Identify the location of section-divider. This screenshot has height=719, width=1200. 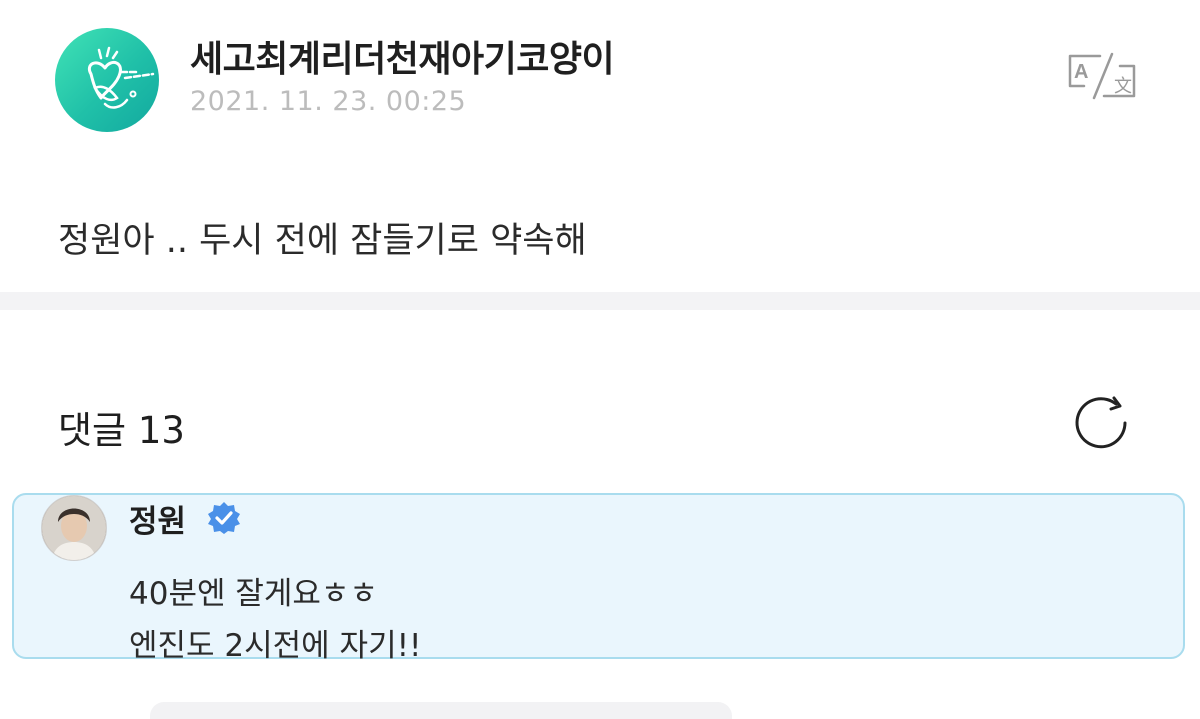
(600, 301).